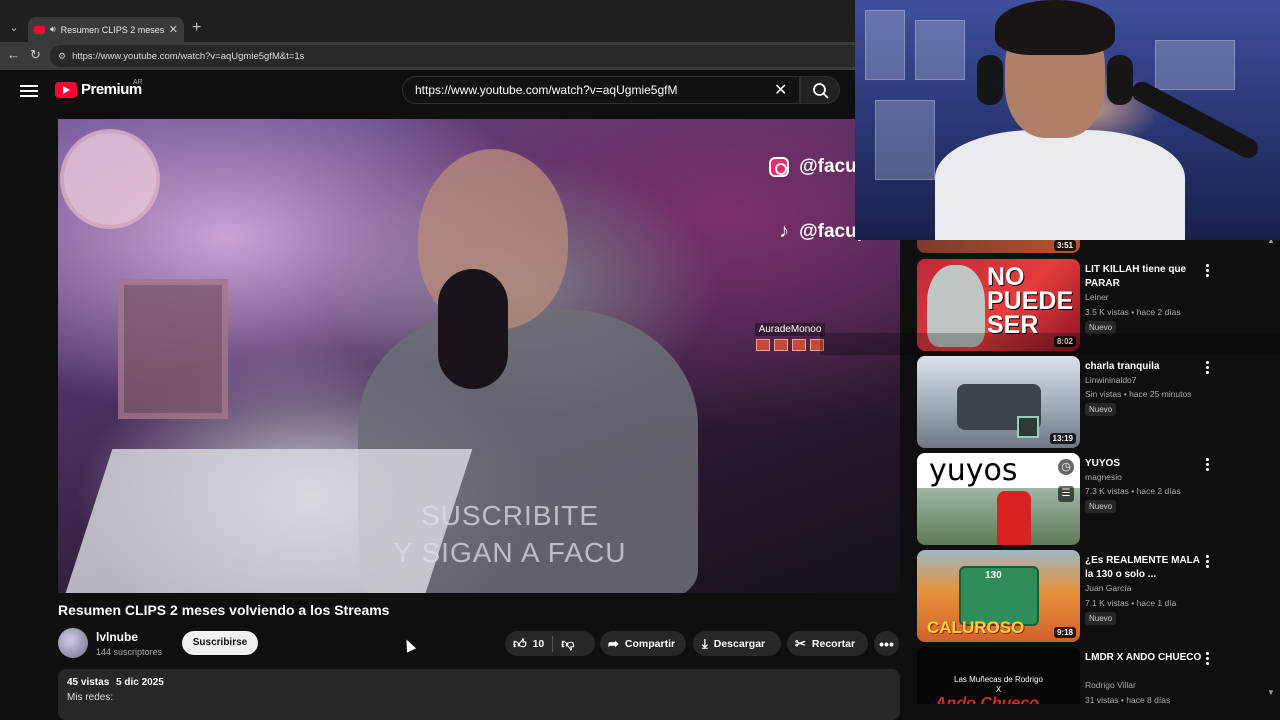 The image size is (1280, 720). I want to click on webcam-overlay, so click(1067, 120).